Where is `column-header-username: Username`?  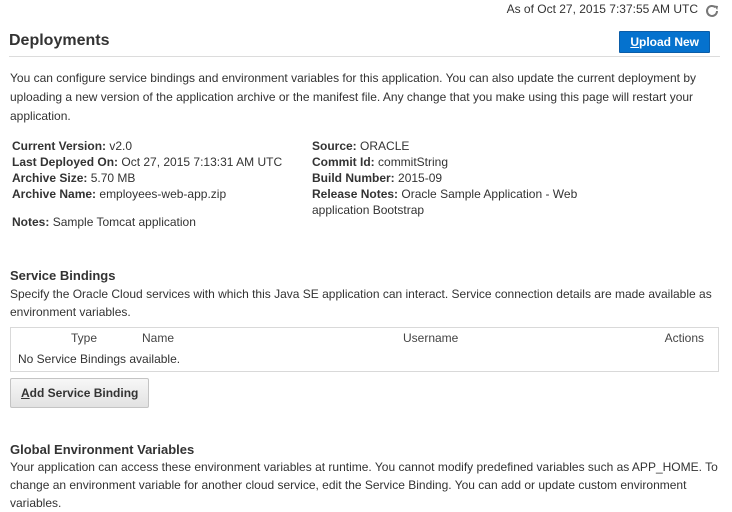 column-header-username: Username is located at coordinates (430, 338).